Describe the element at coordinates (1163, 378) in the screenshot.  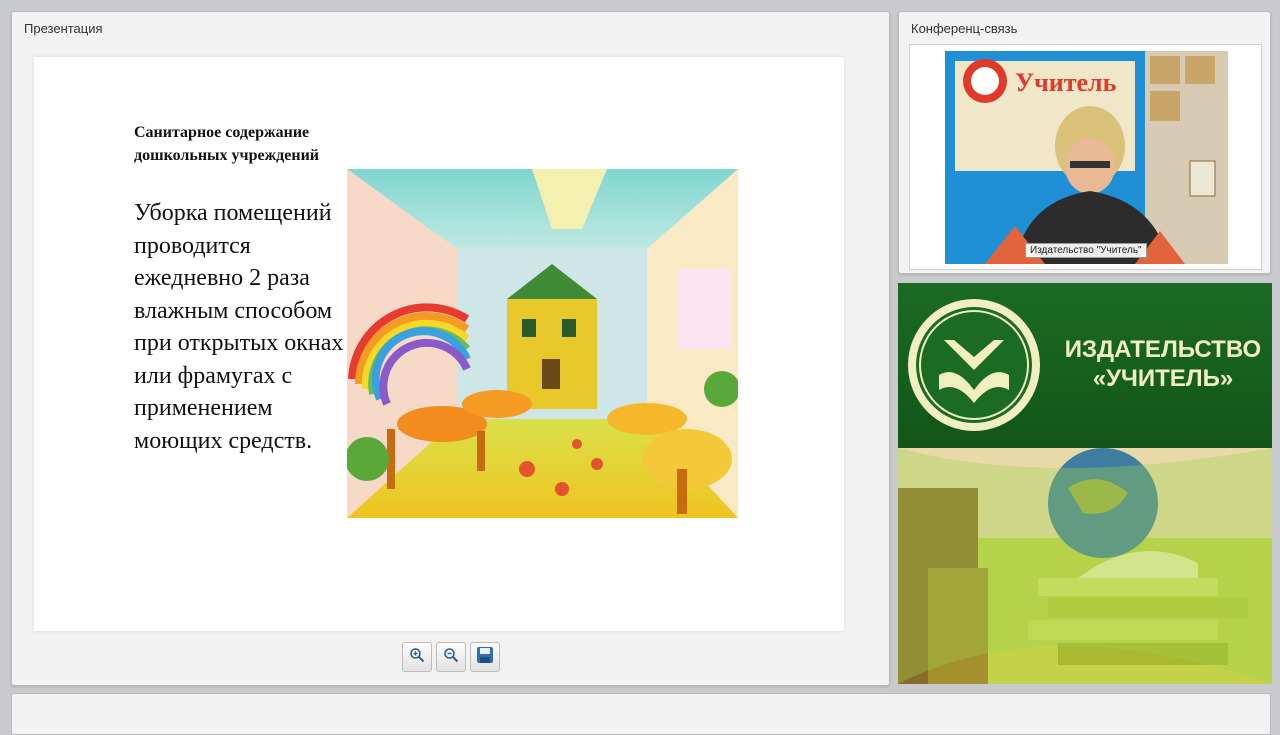
I see `publisher-name-line2: «УЧИТЕЛЬ»` at that location.